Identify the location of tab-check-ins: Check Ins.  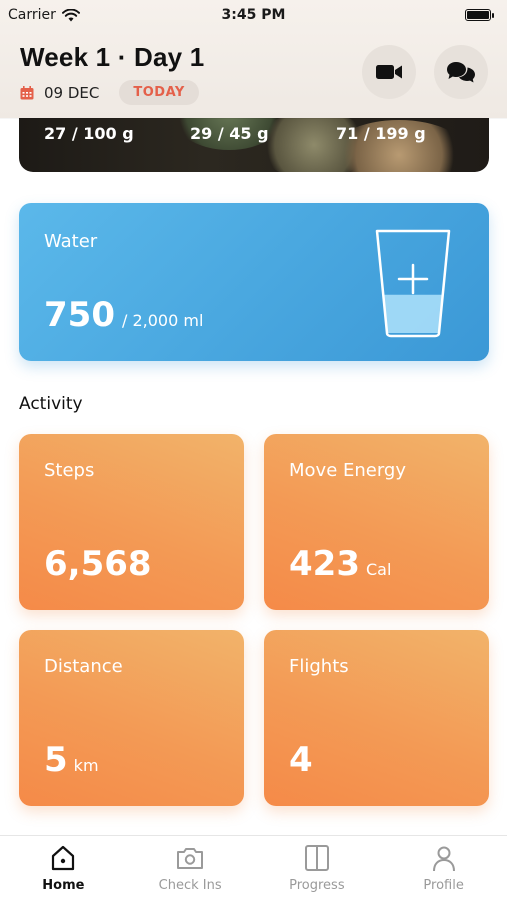
(190, 868).